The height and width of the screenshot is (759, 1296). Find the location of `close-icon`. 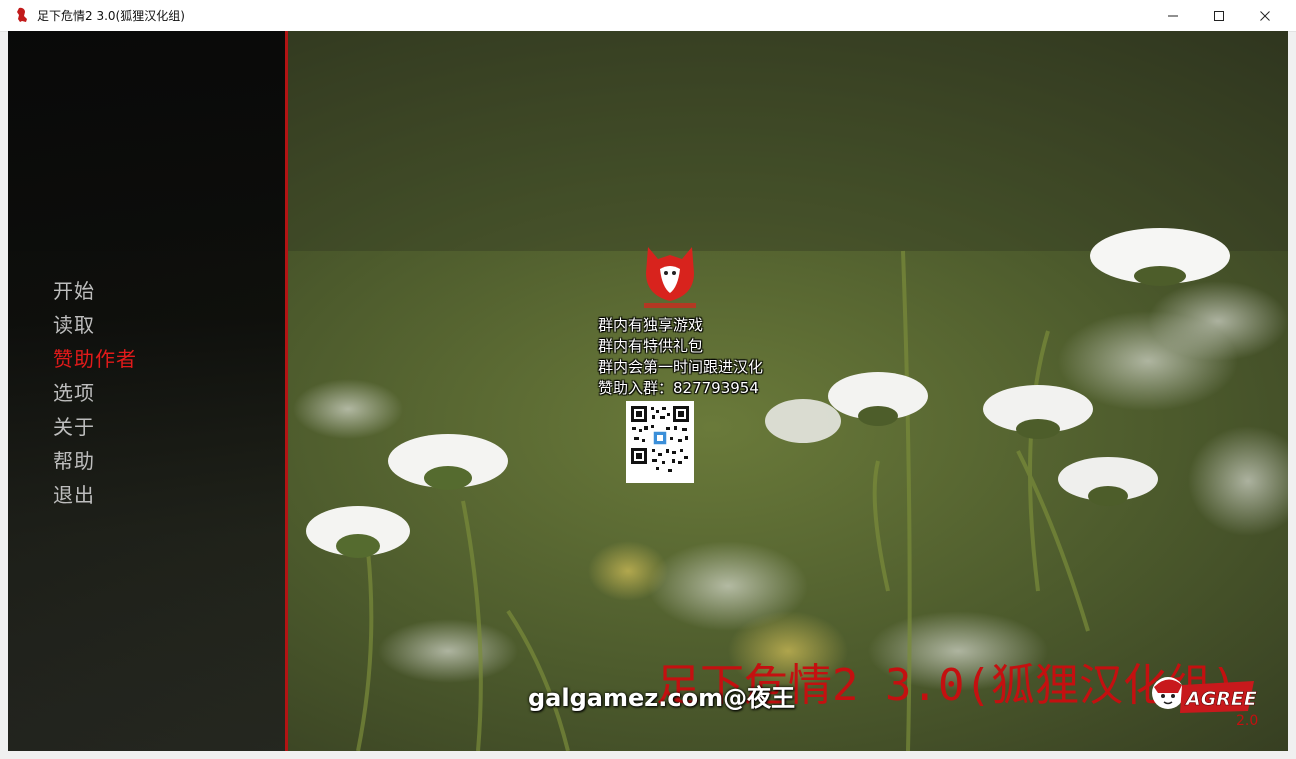

close-icon is located at coordinates (1265, 15).